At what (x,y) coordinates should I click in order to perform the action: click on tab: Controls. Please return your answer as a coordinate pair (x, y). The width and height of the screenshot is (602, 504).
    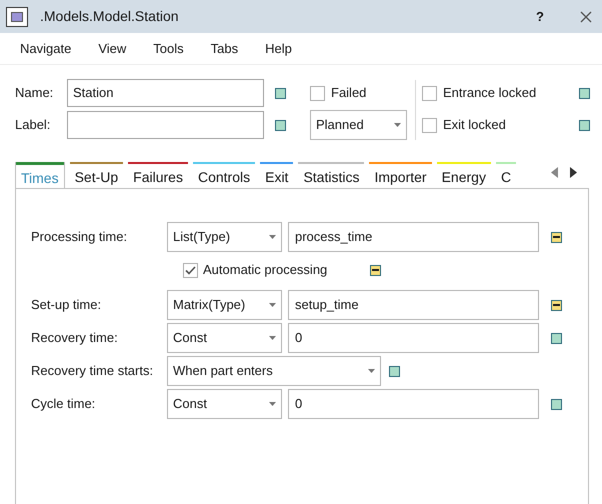
    Looking at the image, I should click on (224, 175).